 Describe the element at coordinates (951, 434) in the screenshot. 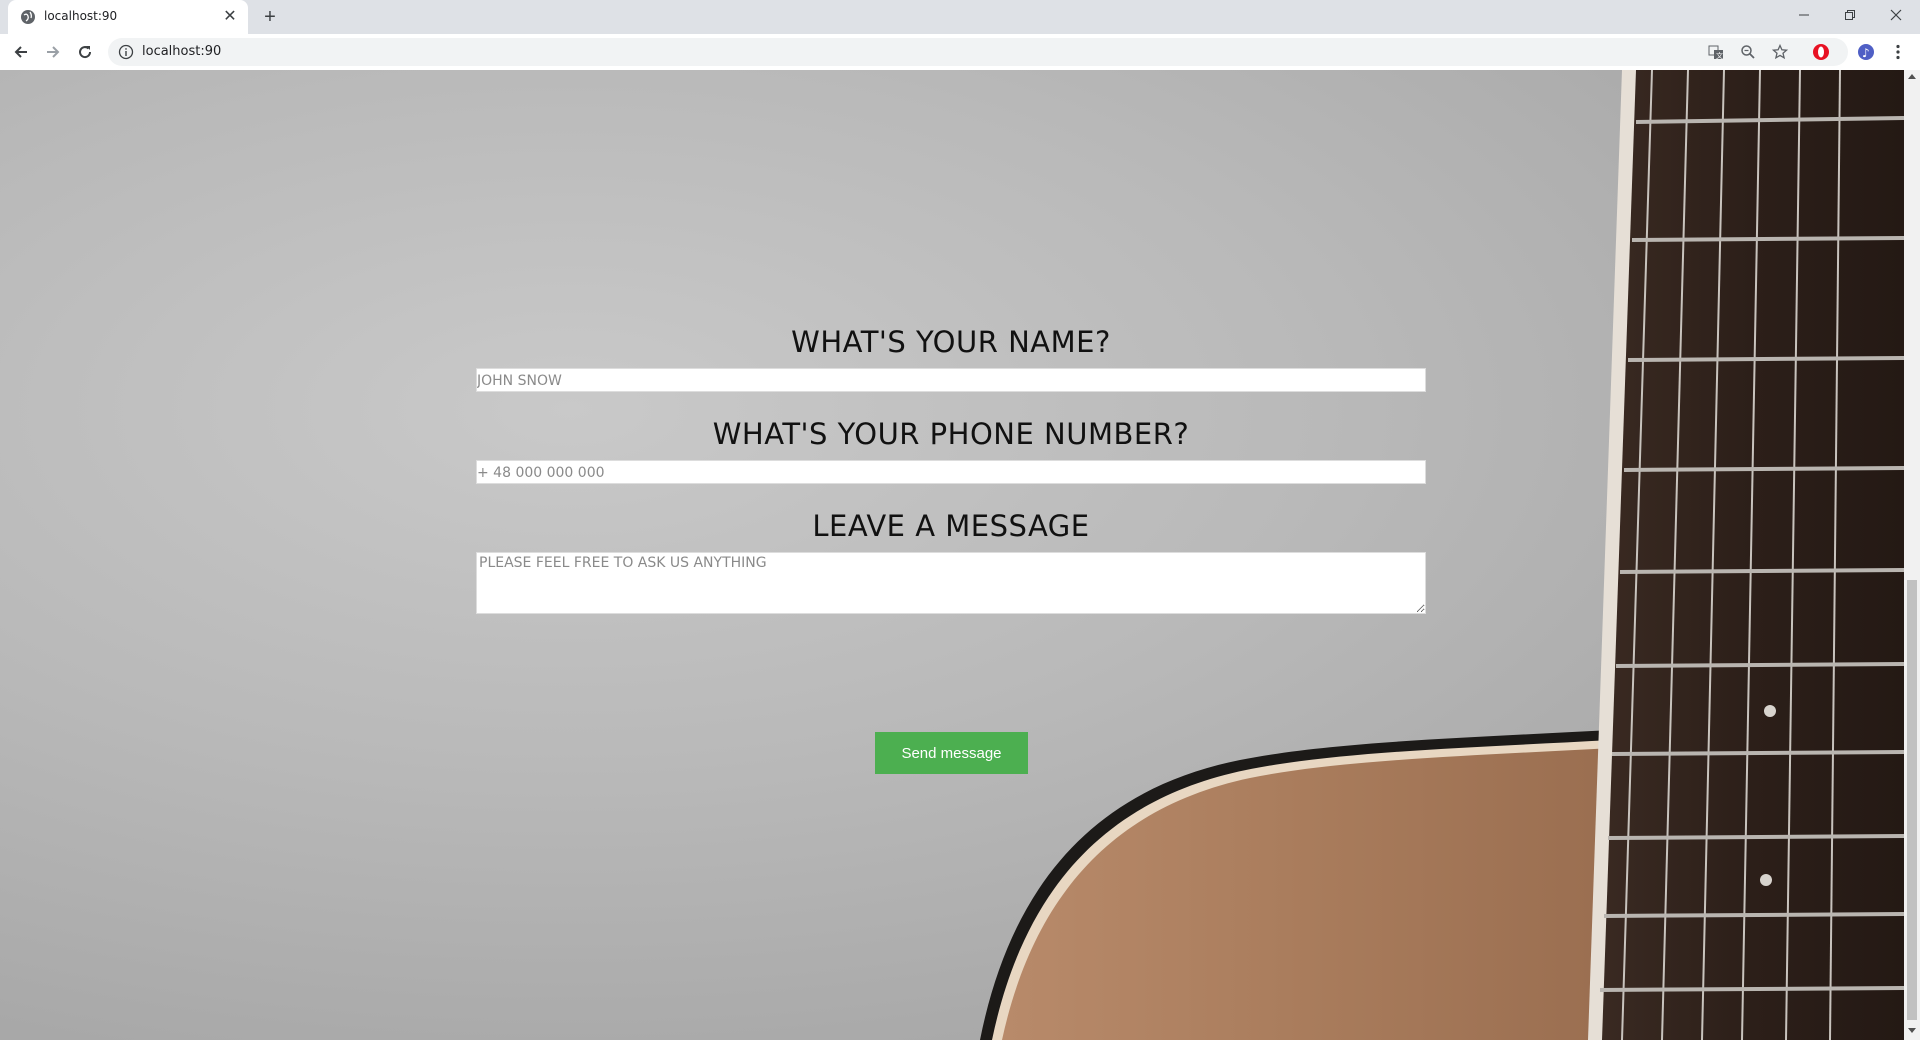

I see `phone-heading: WHAT'S YOUR PHONE NUMBER?` at that location.